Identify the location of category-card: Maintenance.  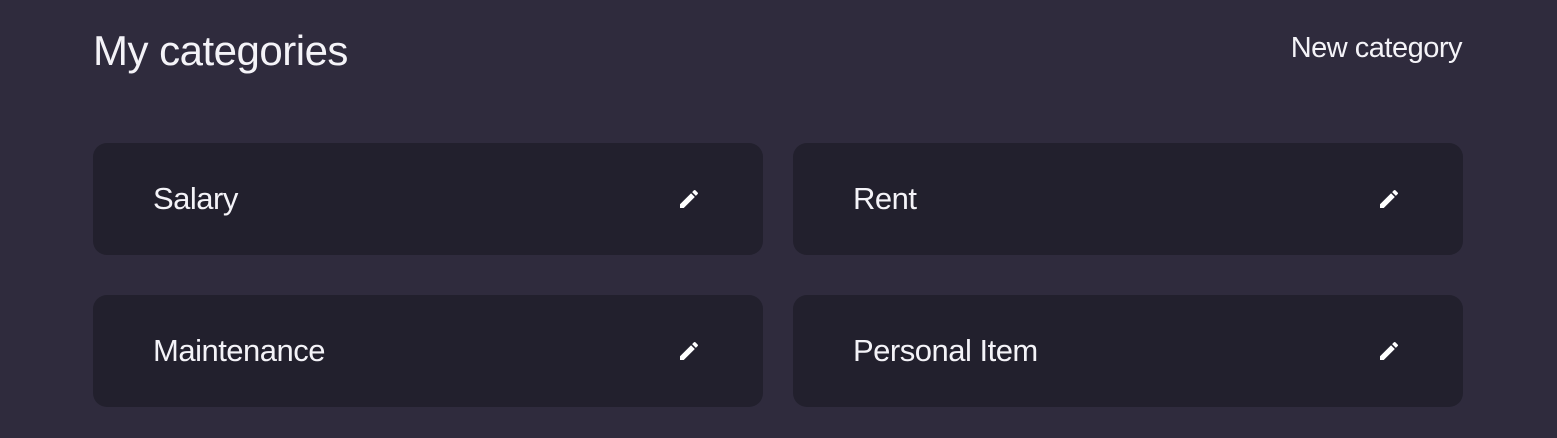
(428, 351).